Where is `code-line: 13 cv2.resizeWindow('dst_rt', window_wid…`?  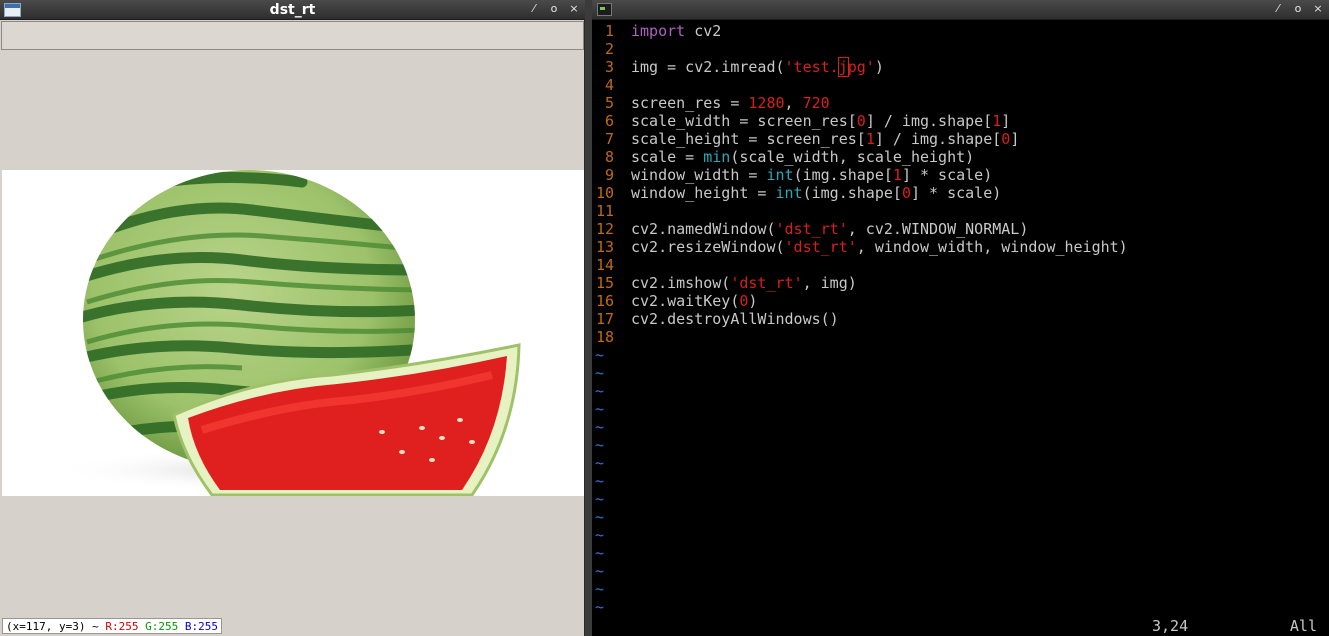
code-line: 13 cv2.resizeWindow('dst_rt', window_wid… is located at coordinates (960, 247).